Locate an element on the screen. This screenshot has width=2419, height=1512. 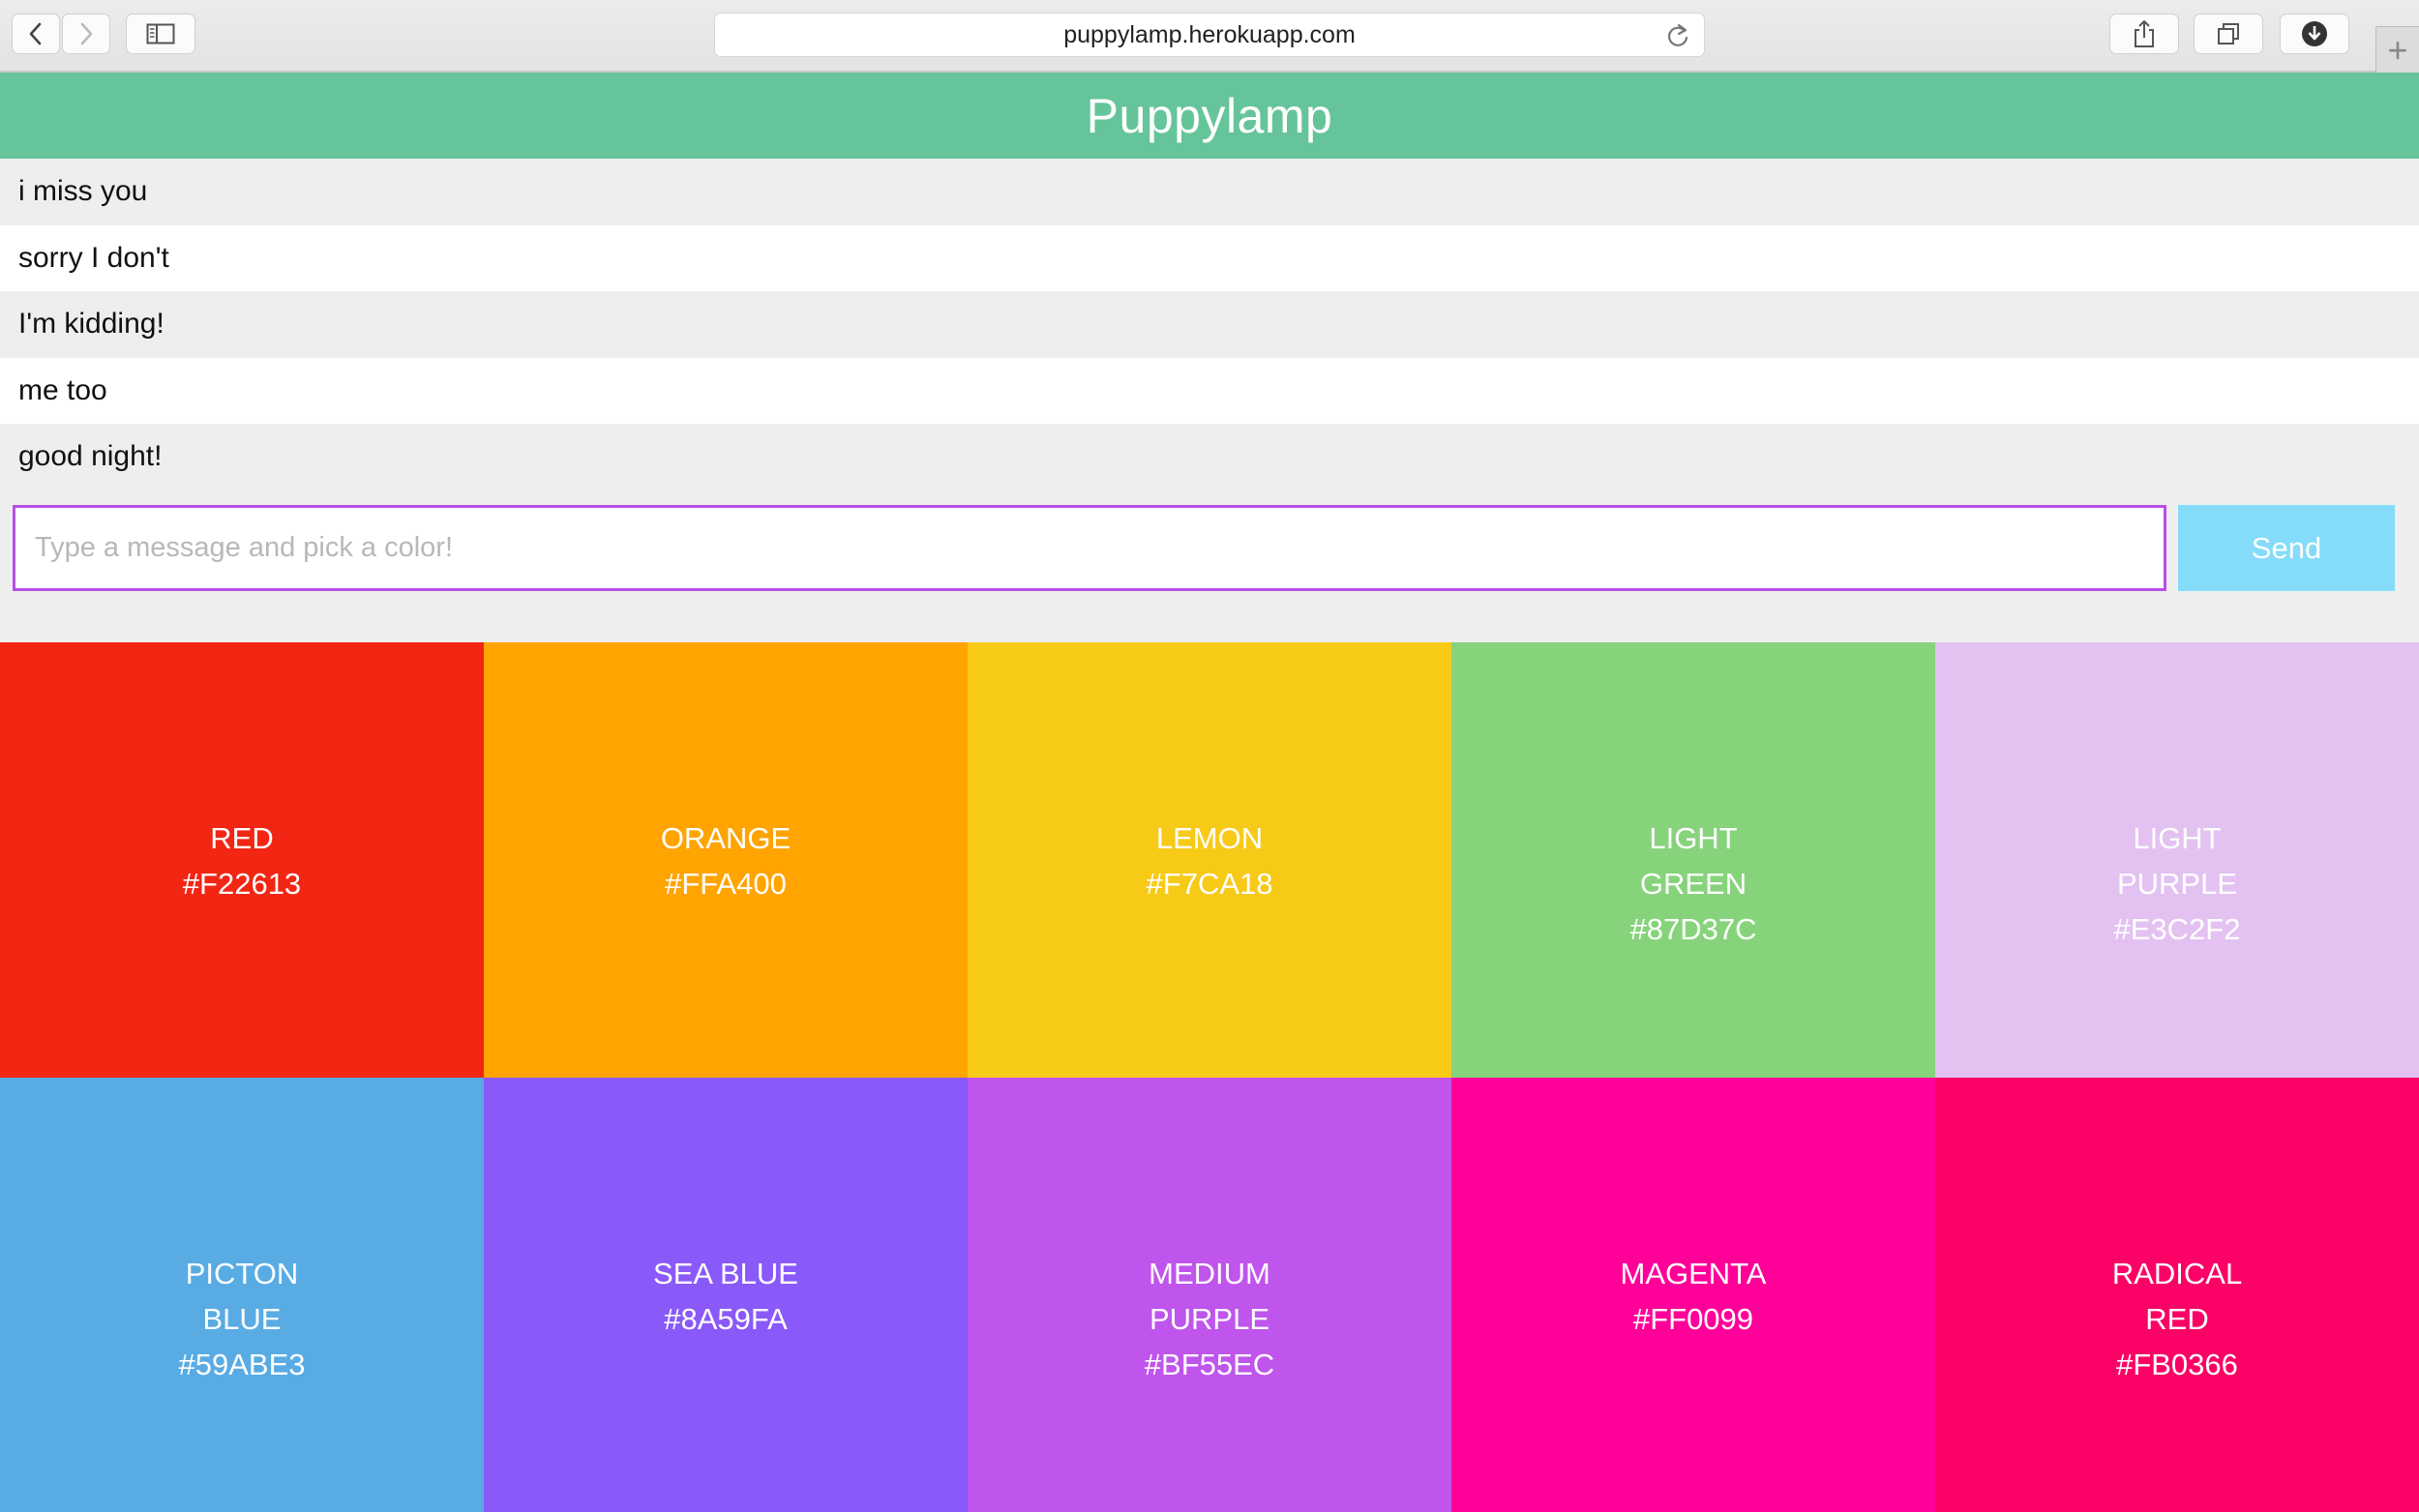
color-hex: #E3C2F2 is located at coordinates (2177, 929).